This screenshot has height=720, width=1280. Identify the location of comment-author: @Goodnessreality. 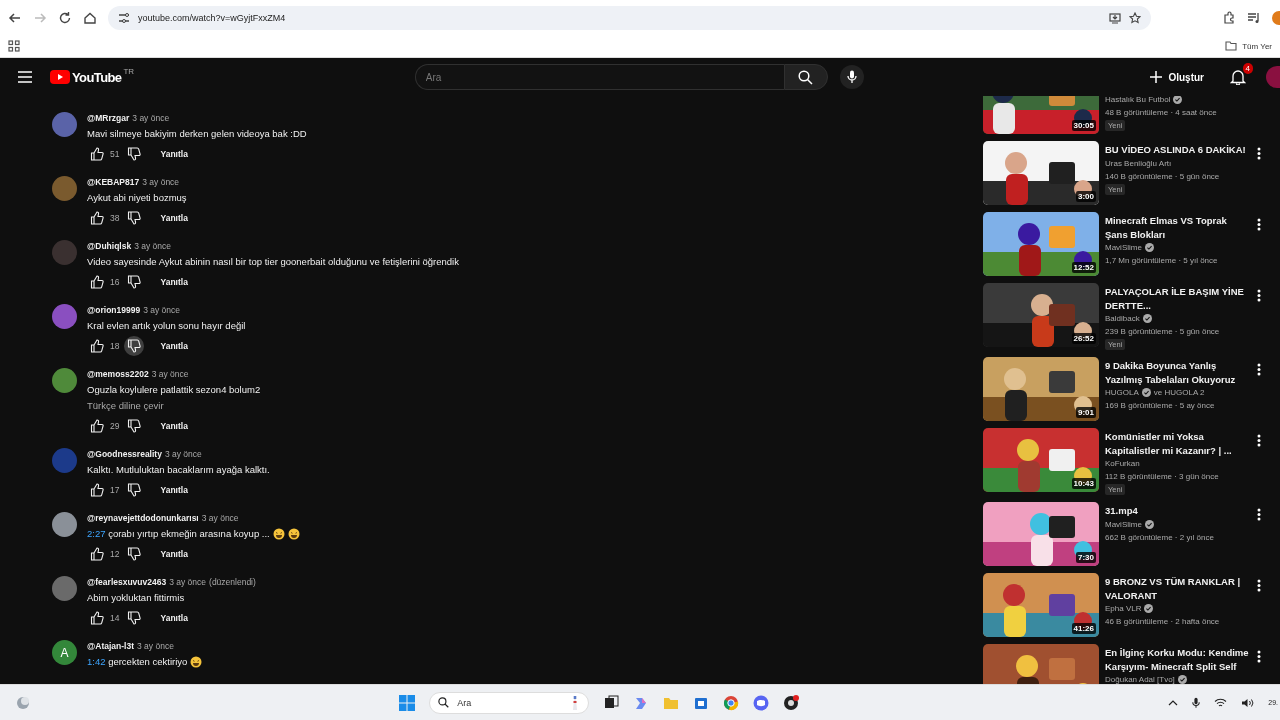
(124, 454).